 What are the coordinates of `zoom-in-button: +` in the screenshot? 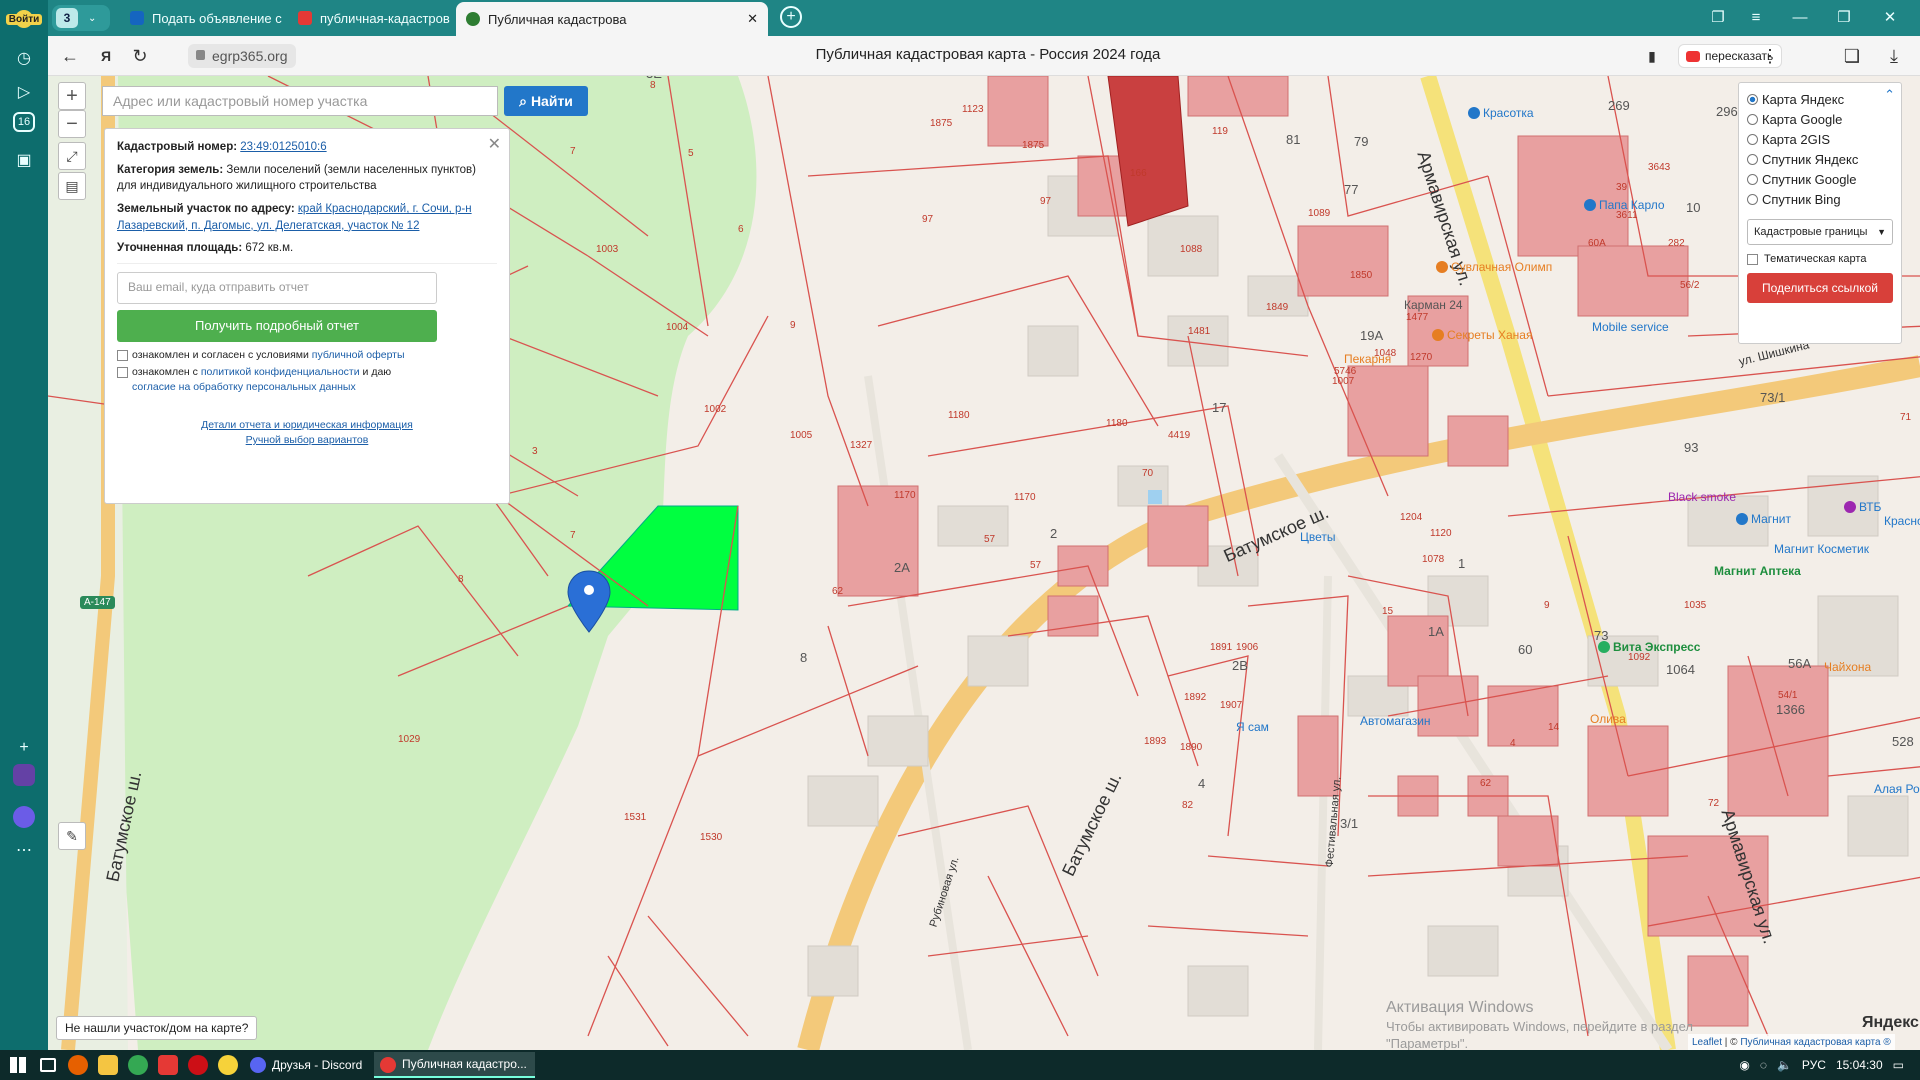 It's located at (72, 96).